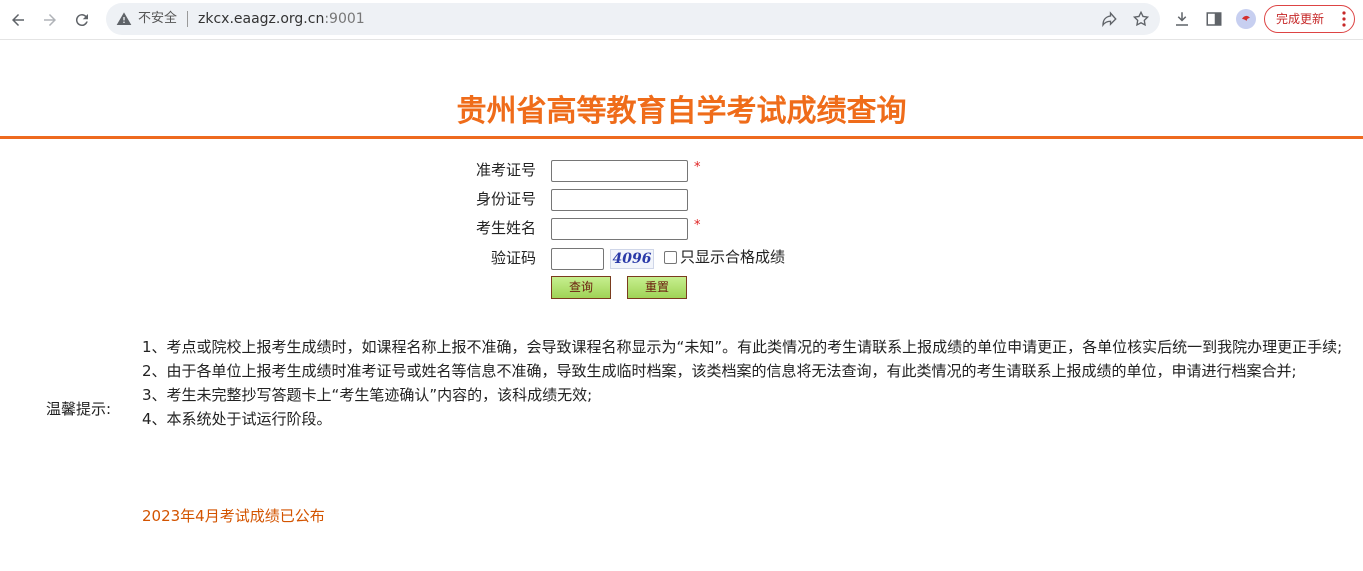 This screenshot has height=571, width=1363. What do you see at coordinates (619, 200) in the screenshot?
I see `id-number-input` at bounding box center [619, 200].